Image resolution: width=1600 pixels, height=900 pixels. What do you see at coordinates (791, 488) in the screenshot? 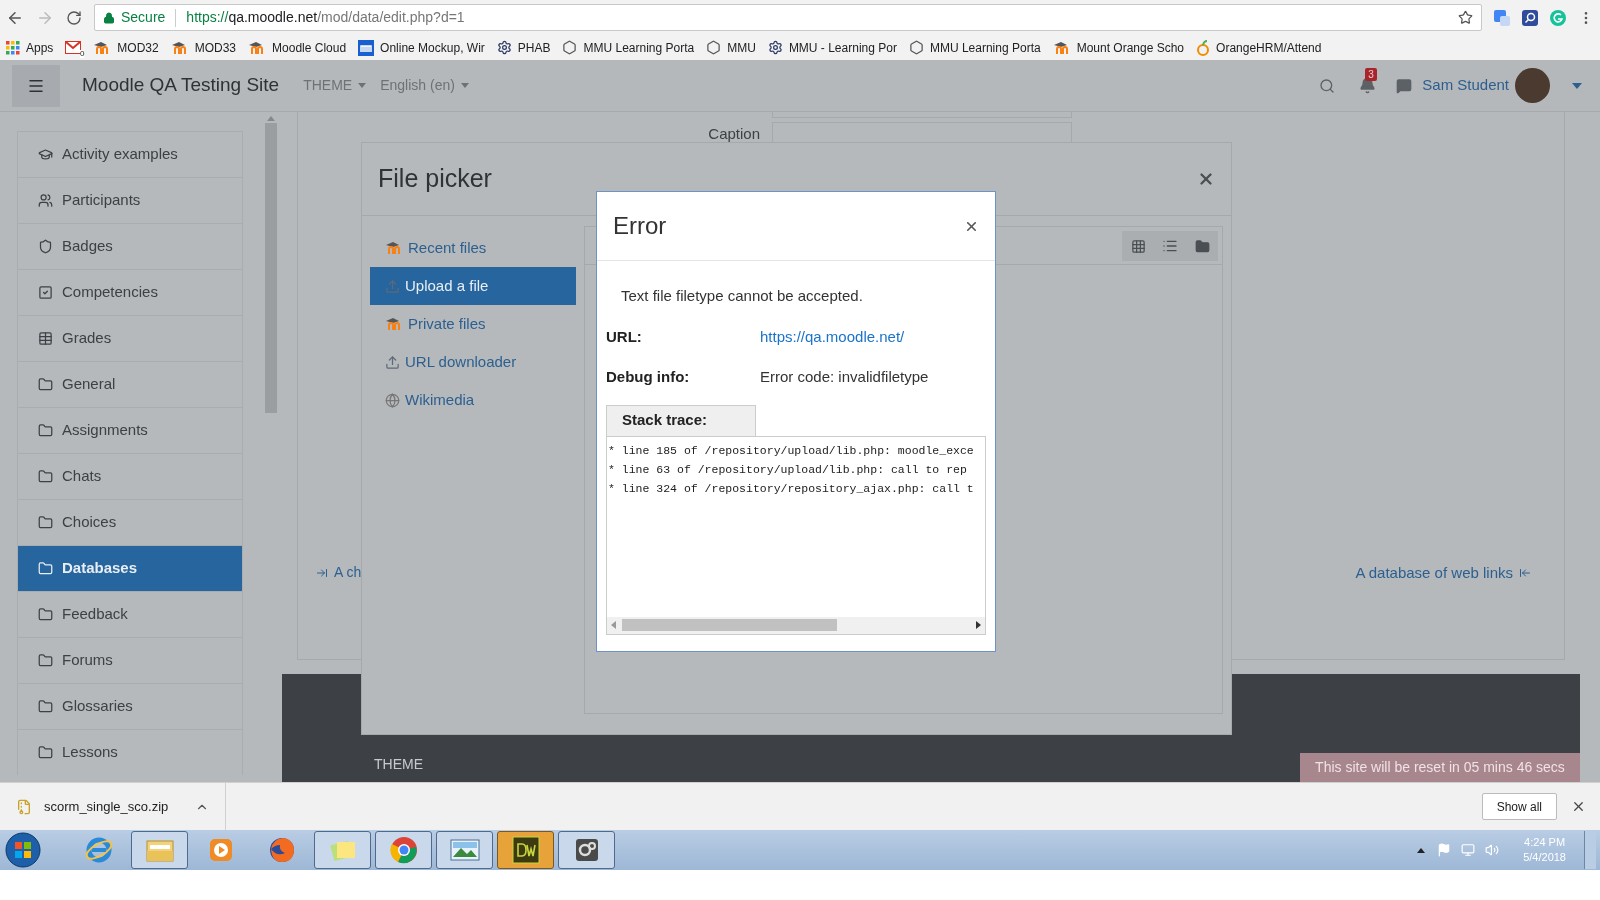
I see `stack-trace-line: * line 324 of /repository/repository_ajax.php: call t` at bounding box center [791, 488].